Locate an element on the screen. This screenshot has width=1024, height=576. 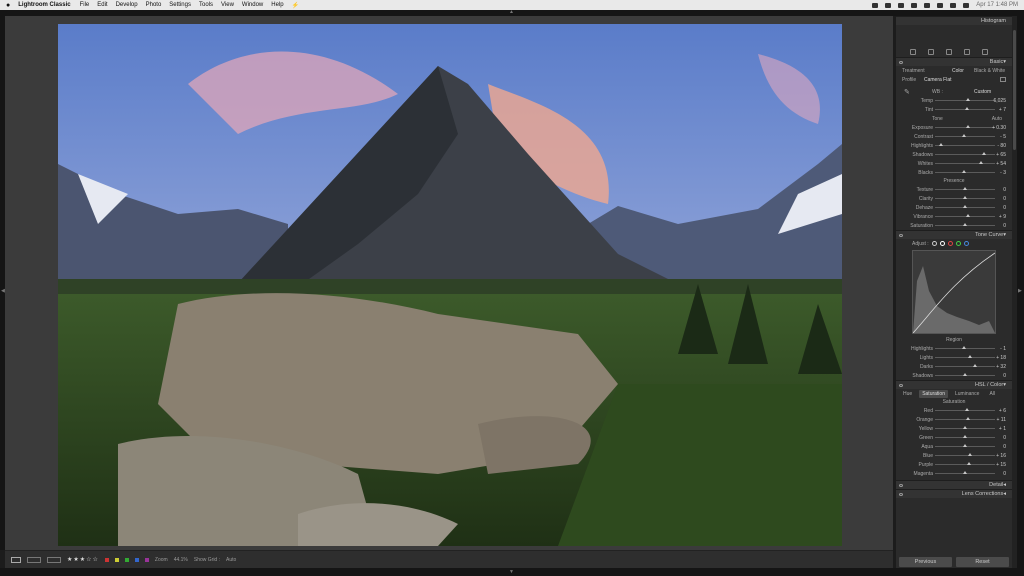
right-panel-strip: ▶ is located at coordinates (1020, 292).